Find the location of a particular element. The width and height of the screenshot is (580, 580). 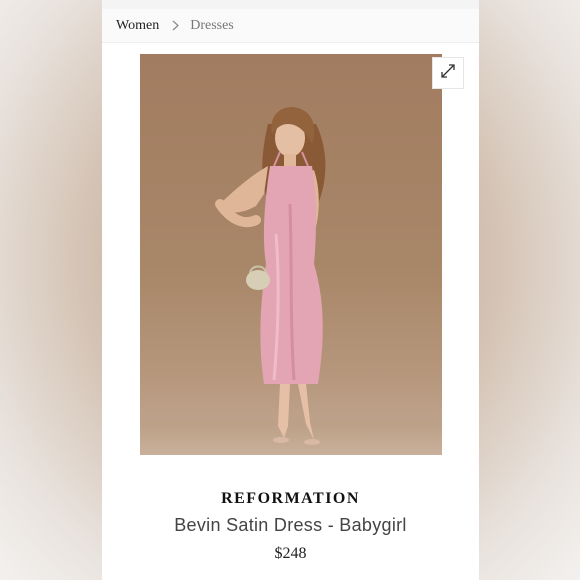

chevron-right-icon is located at coordinates (176, 25).